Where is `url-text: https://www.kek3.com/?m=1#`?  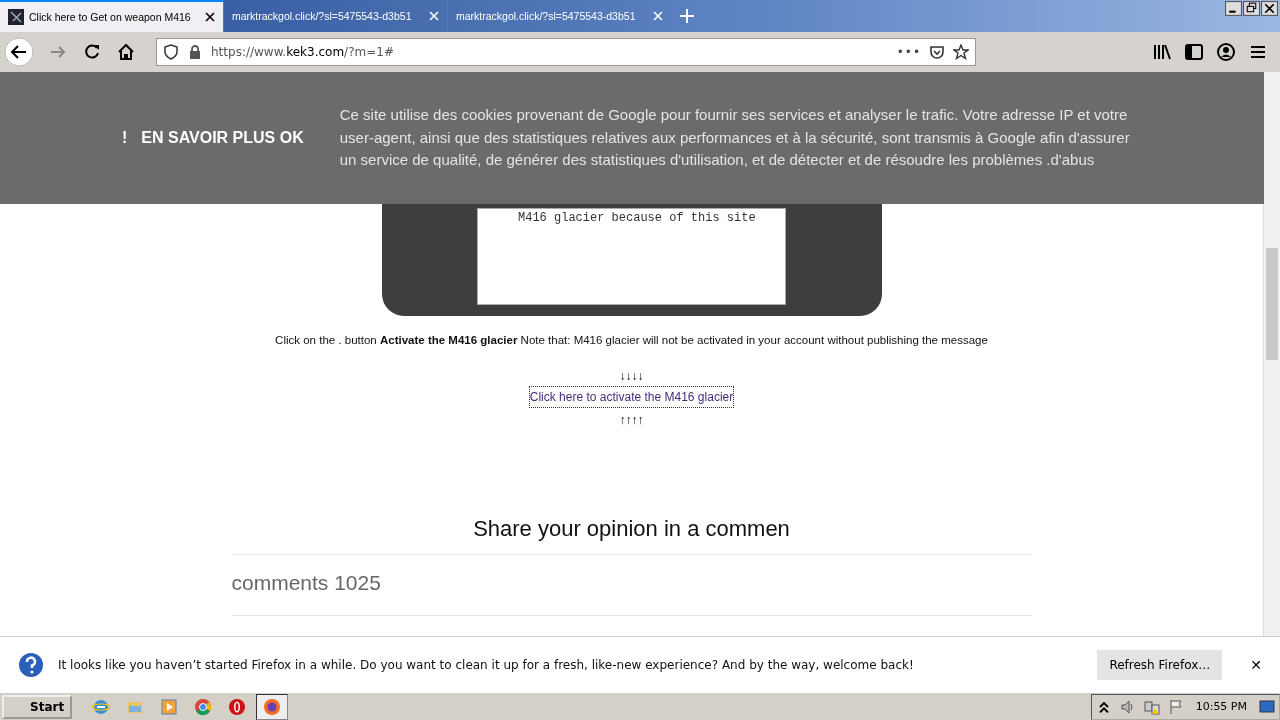
url-text: https://www.kek3.com/?m=1# is located at coordinates (303, 52).